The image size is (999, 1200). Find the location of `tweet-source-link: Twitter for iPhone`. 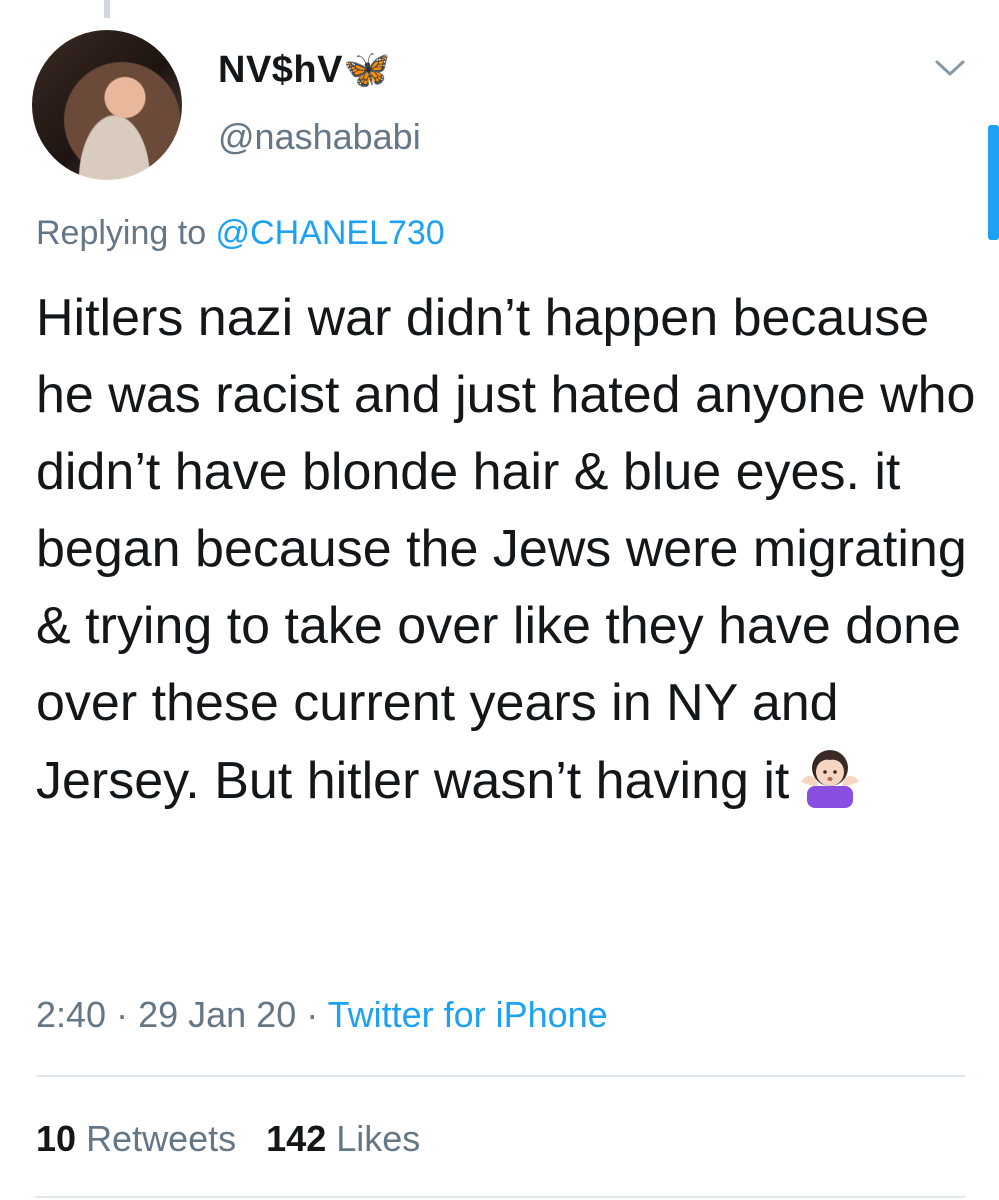

tweet-source-link: Twitter for iPhone is located at coordinates (468, 1014).